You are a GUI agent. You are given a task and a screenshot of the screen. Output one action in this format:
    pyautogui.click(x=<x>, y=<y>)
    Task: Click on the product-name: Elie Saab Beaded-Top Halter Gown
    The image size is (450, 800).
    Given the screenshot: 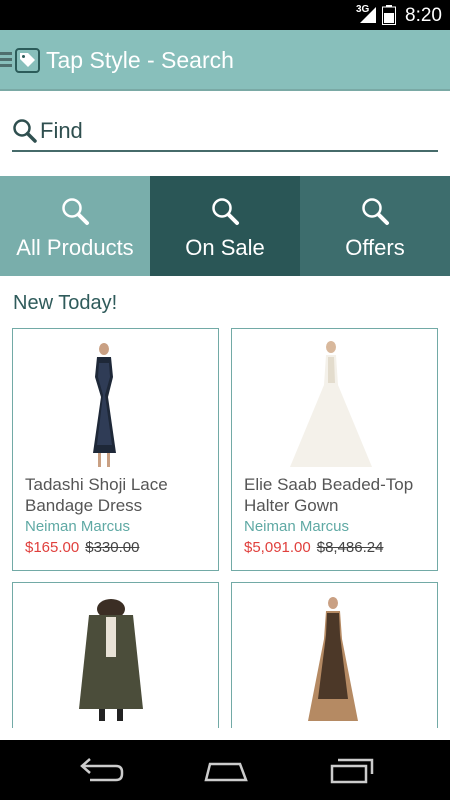 What is the action you would take?
    pyautogui.click(x=329, y=495)
    